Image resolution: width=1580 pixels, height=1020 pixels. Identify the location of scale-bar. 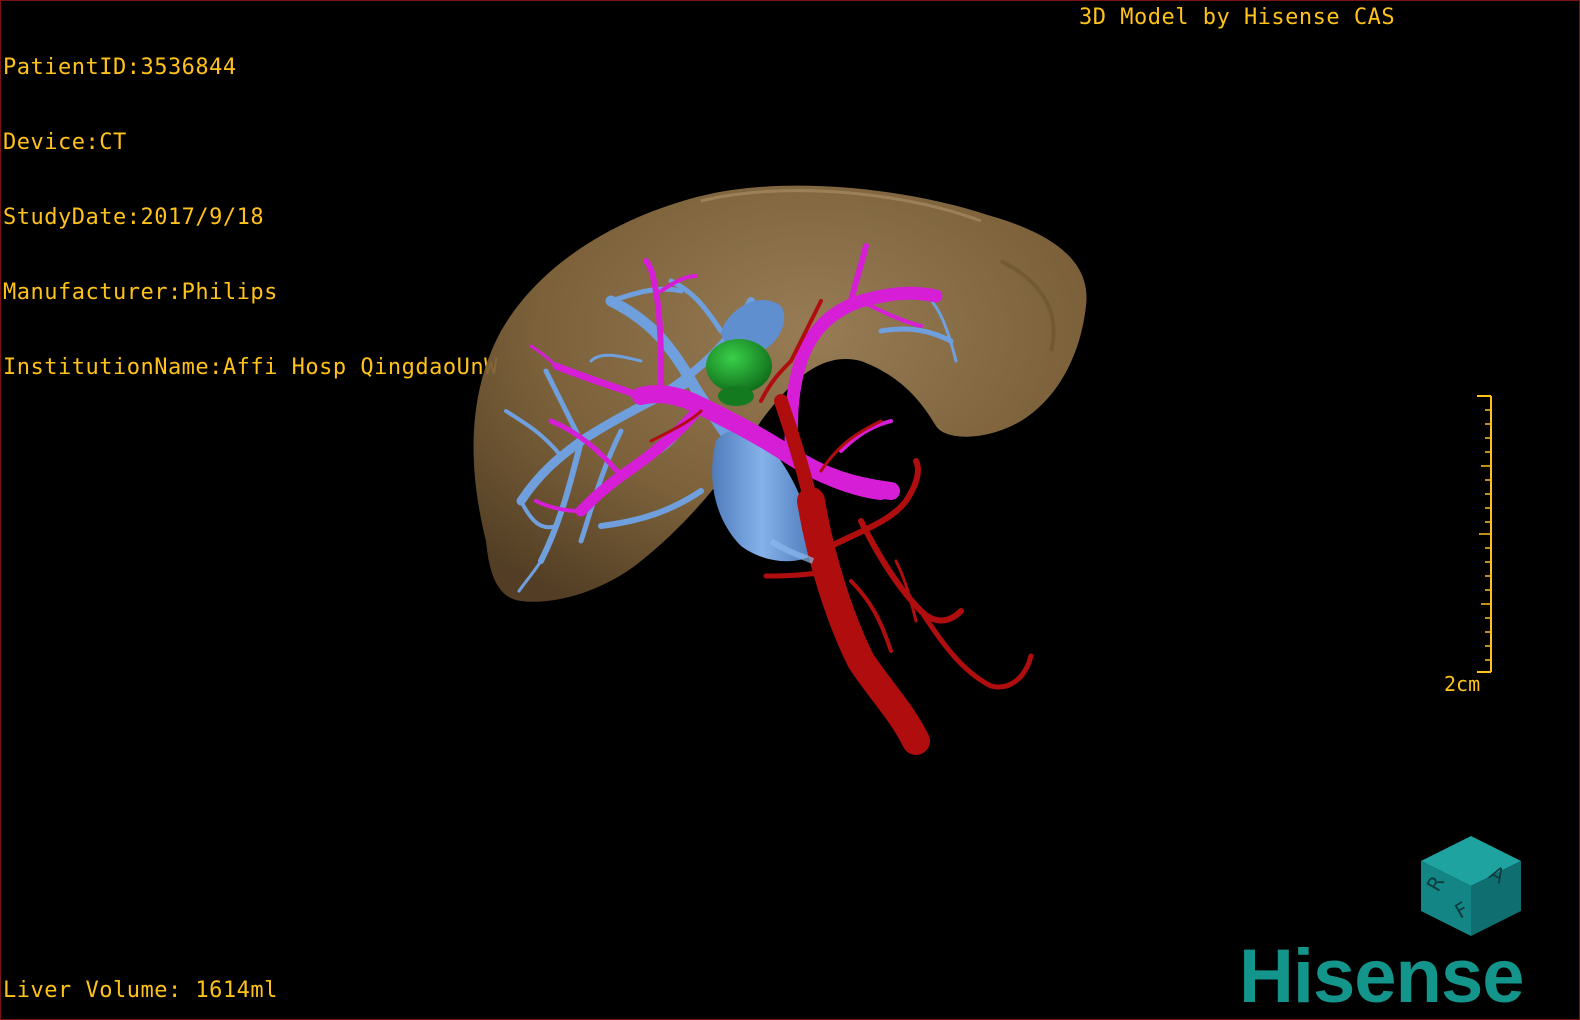
(1484, 534).